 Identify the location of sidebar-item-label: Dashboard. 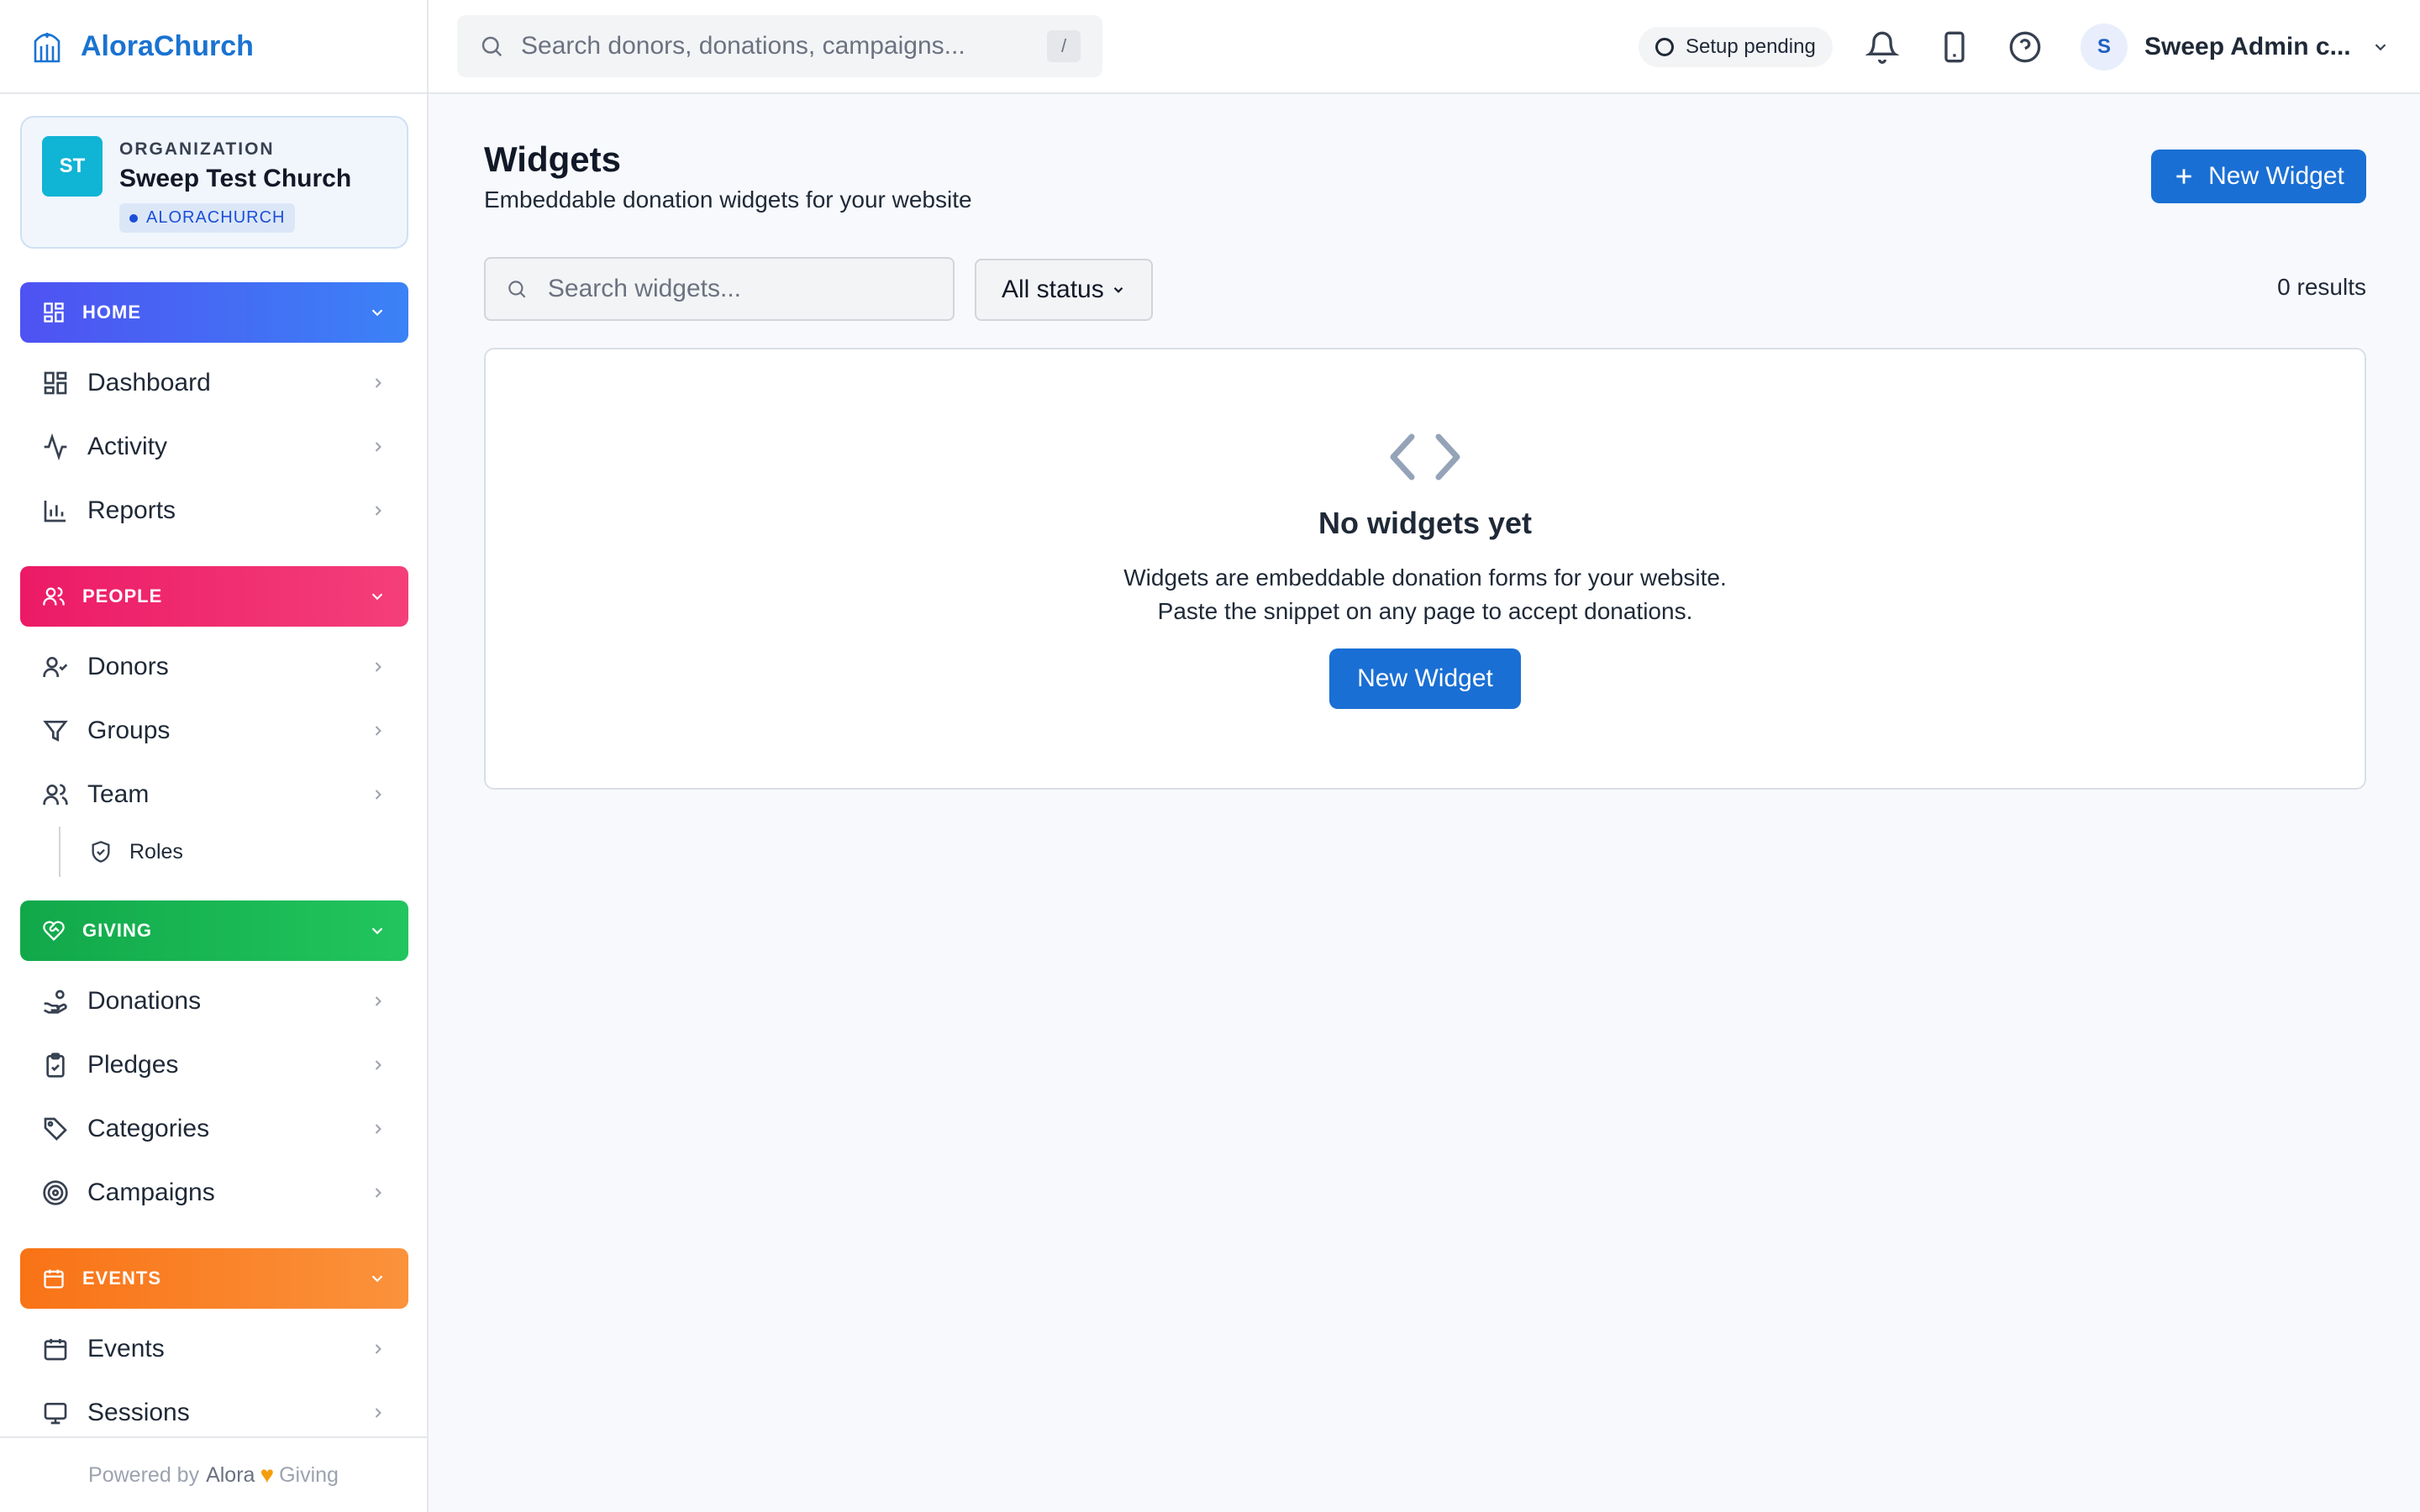
(149, 382).